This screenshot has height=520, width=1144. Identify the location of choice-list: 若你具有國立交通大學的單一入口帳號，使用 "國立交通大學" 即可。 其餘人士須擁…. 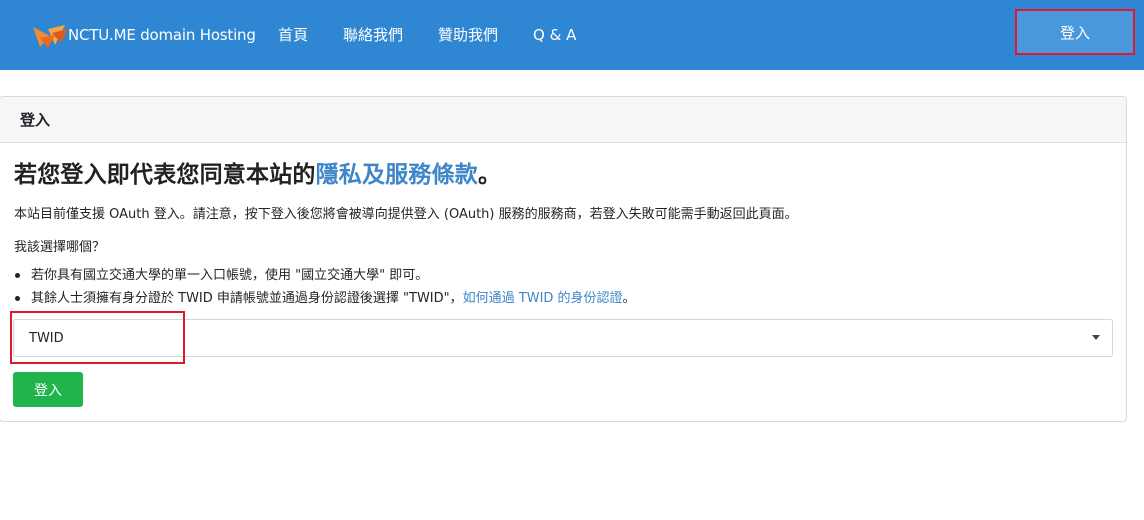
(325, 289).